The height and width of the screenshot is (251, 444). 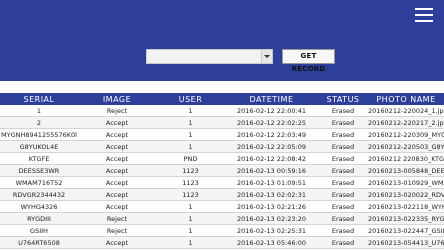 I want to click on column-header: SERIAL, so click(x=39, y=99).